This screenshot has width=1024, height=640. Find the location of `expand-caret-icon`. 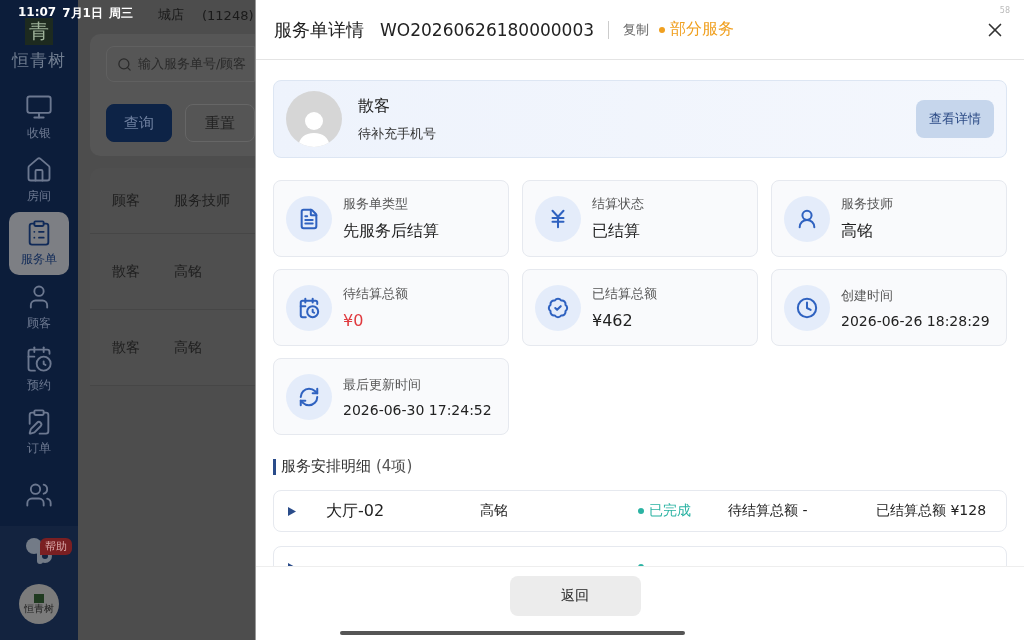

expand-caret-icon is located at coordinates (292, 511).